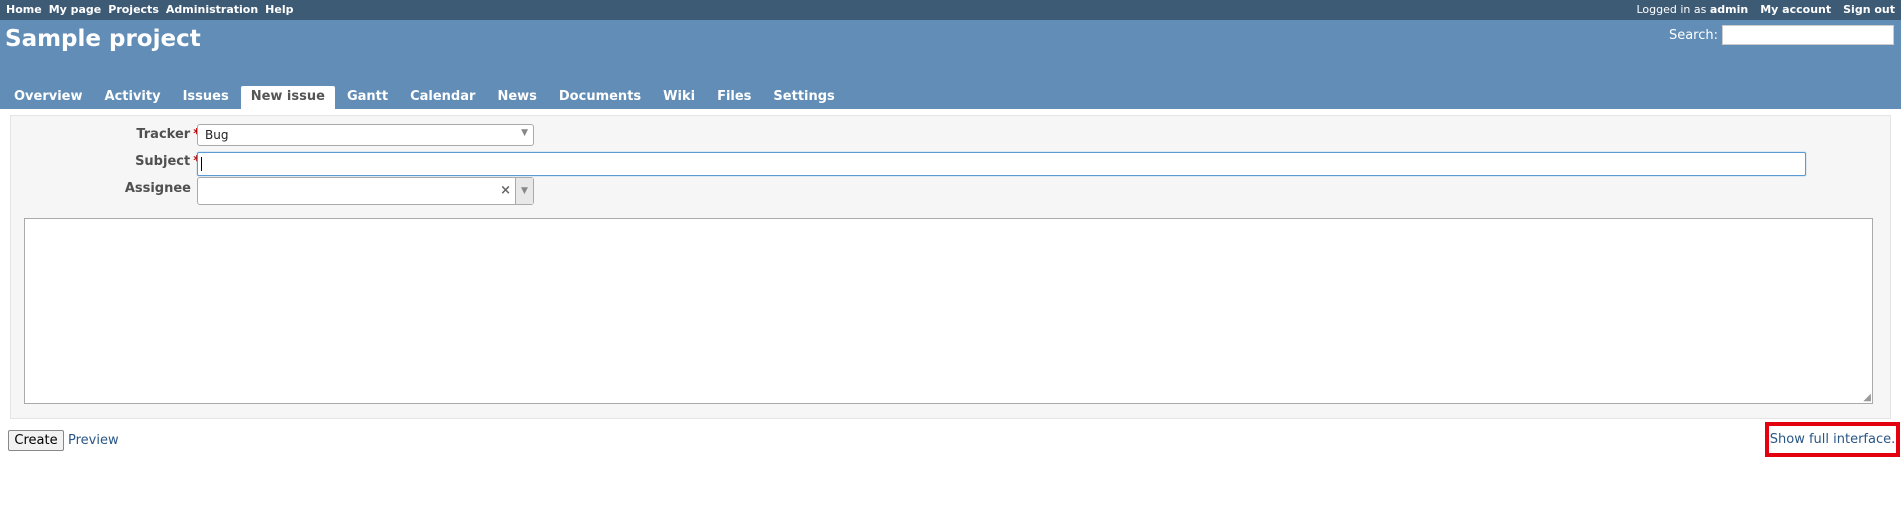  What do you see at coordinates (679, 97) in the screenshot?
I see `tab-wiki: Wiki` at bounding box center [679, 97].